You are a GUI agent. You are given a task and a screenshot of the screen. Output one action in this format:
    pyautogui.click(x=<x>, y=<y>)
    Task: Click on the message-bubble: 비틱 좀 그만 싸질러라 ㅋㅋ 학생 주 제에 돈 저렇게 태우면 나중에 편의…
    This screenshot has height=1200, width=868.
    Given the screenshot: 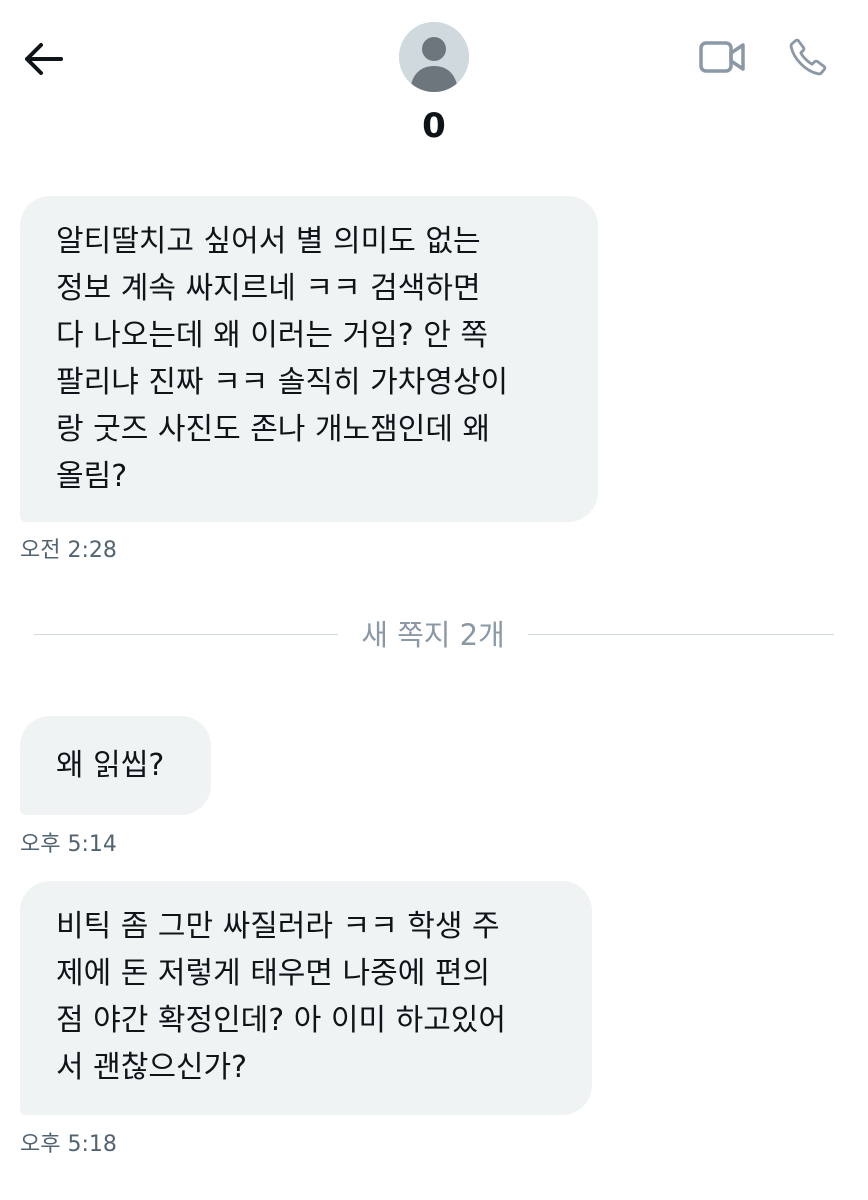 What is the action you would take?
    pyautogui.click(x=306, y=998)
    